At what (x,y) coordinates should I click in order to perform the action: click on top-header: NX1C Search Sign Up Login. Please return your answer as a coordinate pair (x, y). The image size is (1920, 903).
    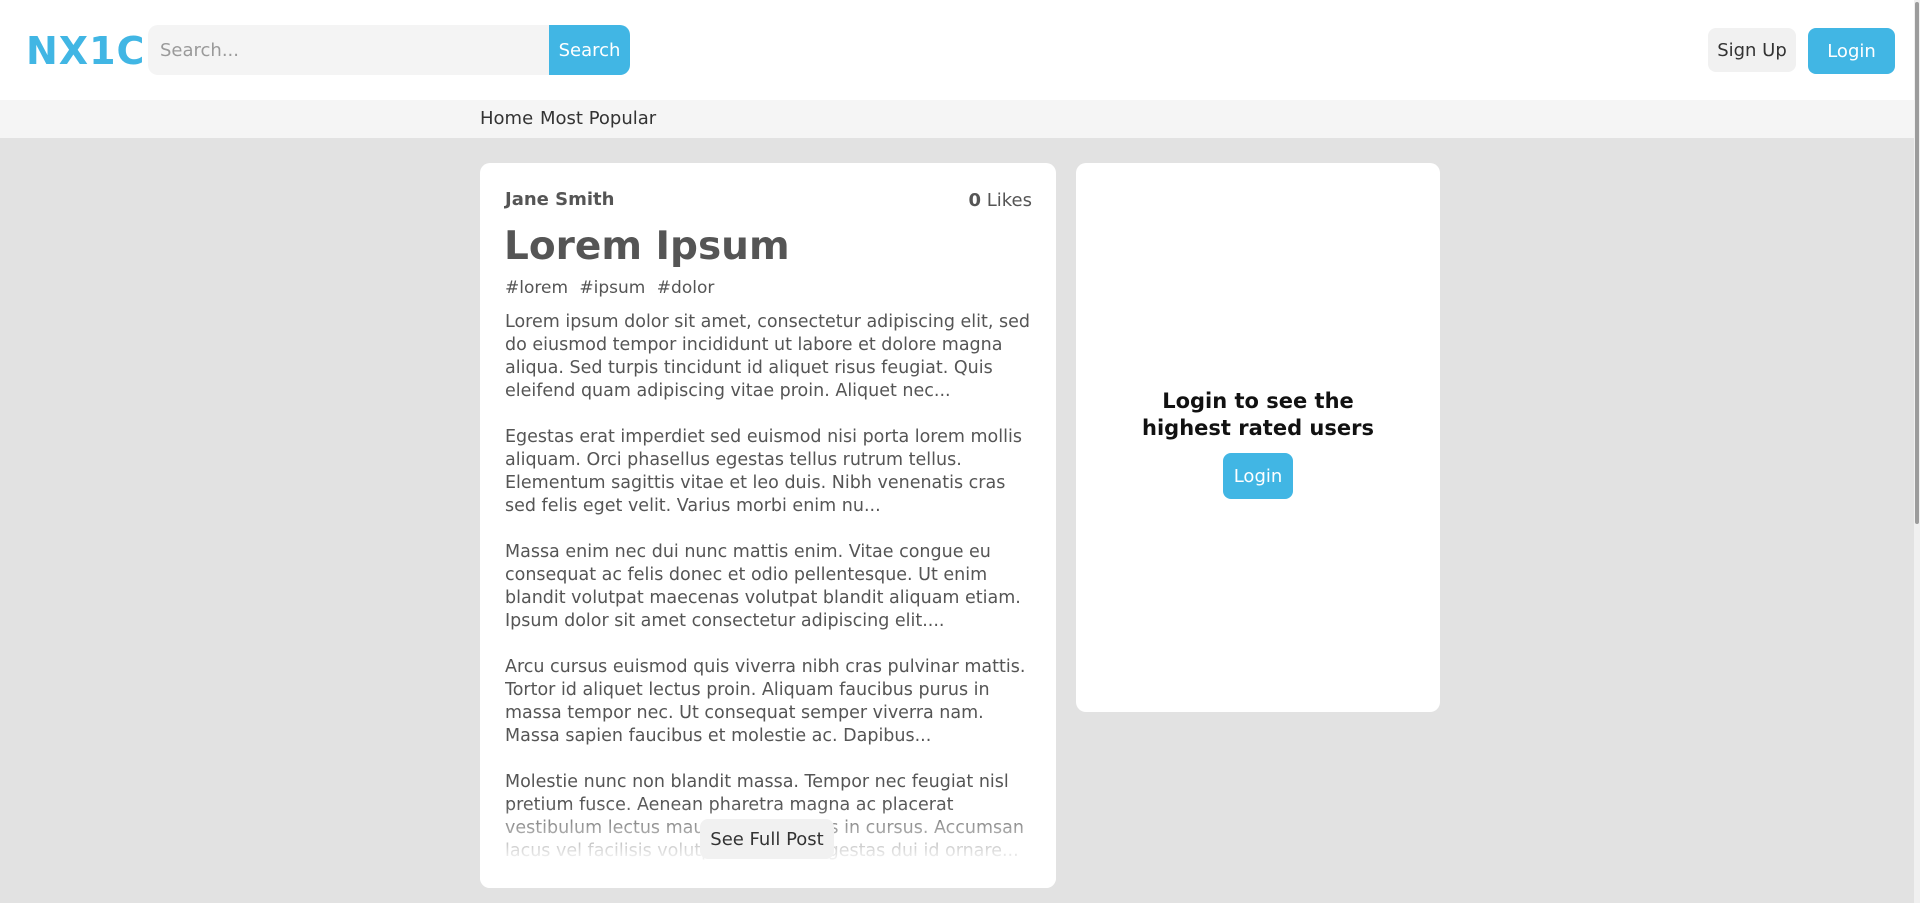
    Looking at the image, I should click on (960, 50).